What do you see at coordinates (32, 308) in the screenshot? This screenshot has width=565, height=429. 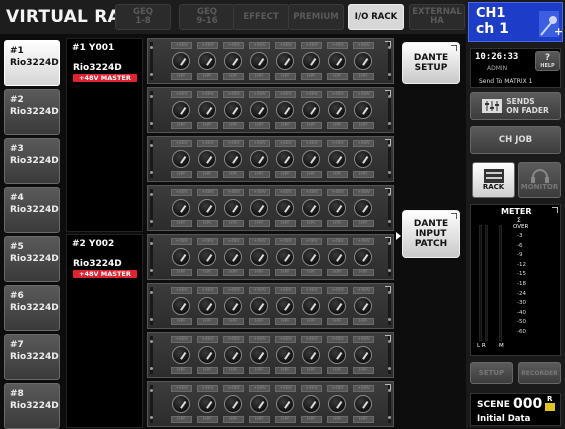 I see `rack-slot-button: #6 Rio3224D` at bounding box center [32, 308].